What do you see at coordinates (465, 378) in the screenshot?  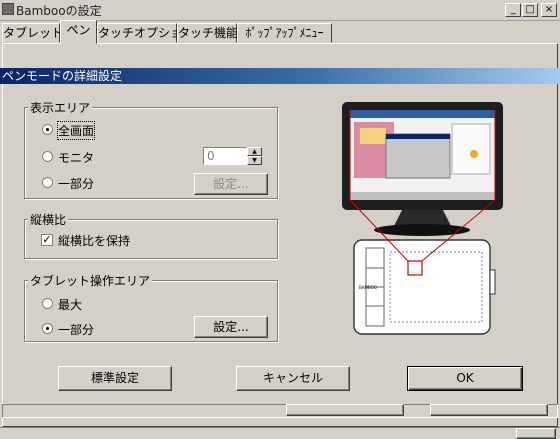 I see `ok-button: OK` at bounding box center [465, 378].